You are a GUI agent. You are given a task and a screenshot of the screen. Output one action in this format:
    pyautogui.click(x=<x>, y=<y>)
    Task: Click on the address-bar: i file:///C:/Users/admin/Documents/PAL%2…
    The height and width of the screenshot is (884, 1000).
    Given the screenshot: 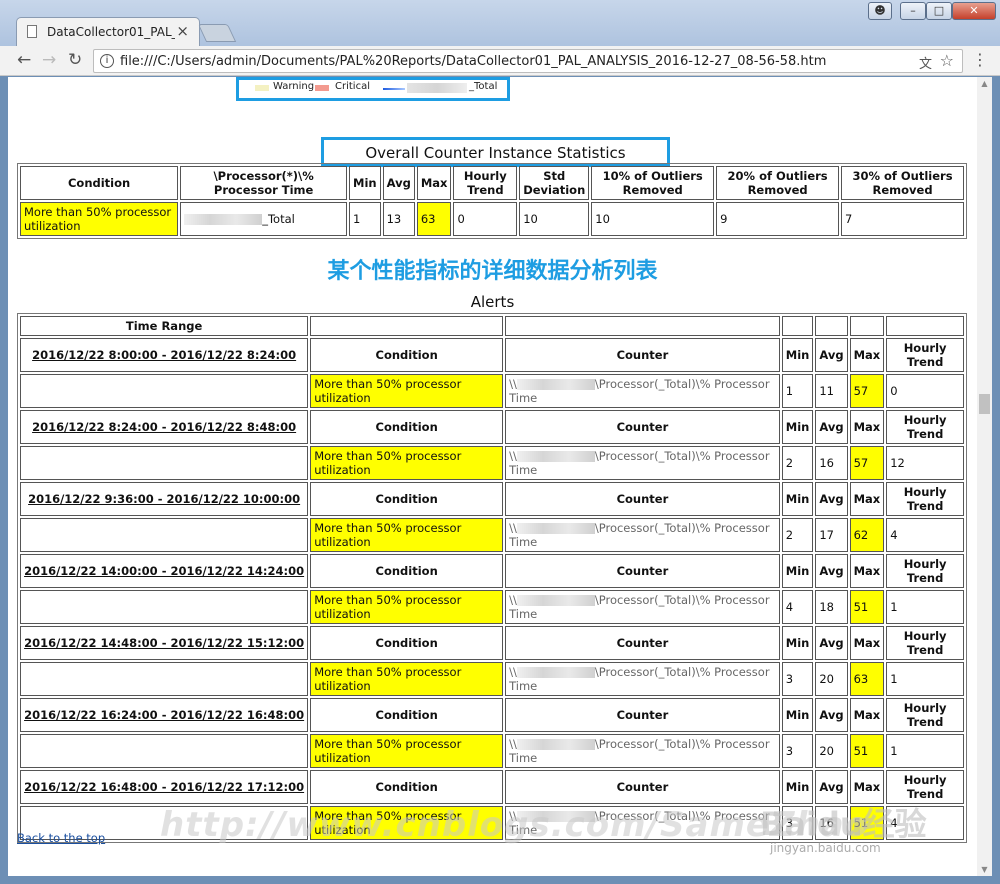 What is the action you would take?
    pyautogui.click(x=528, y=61)
    